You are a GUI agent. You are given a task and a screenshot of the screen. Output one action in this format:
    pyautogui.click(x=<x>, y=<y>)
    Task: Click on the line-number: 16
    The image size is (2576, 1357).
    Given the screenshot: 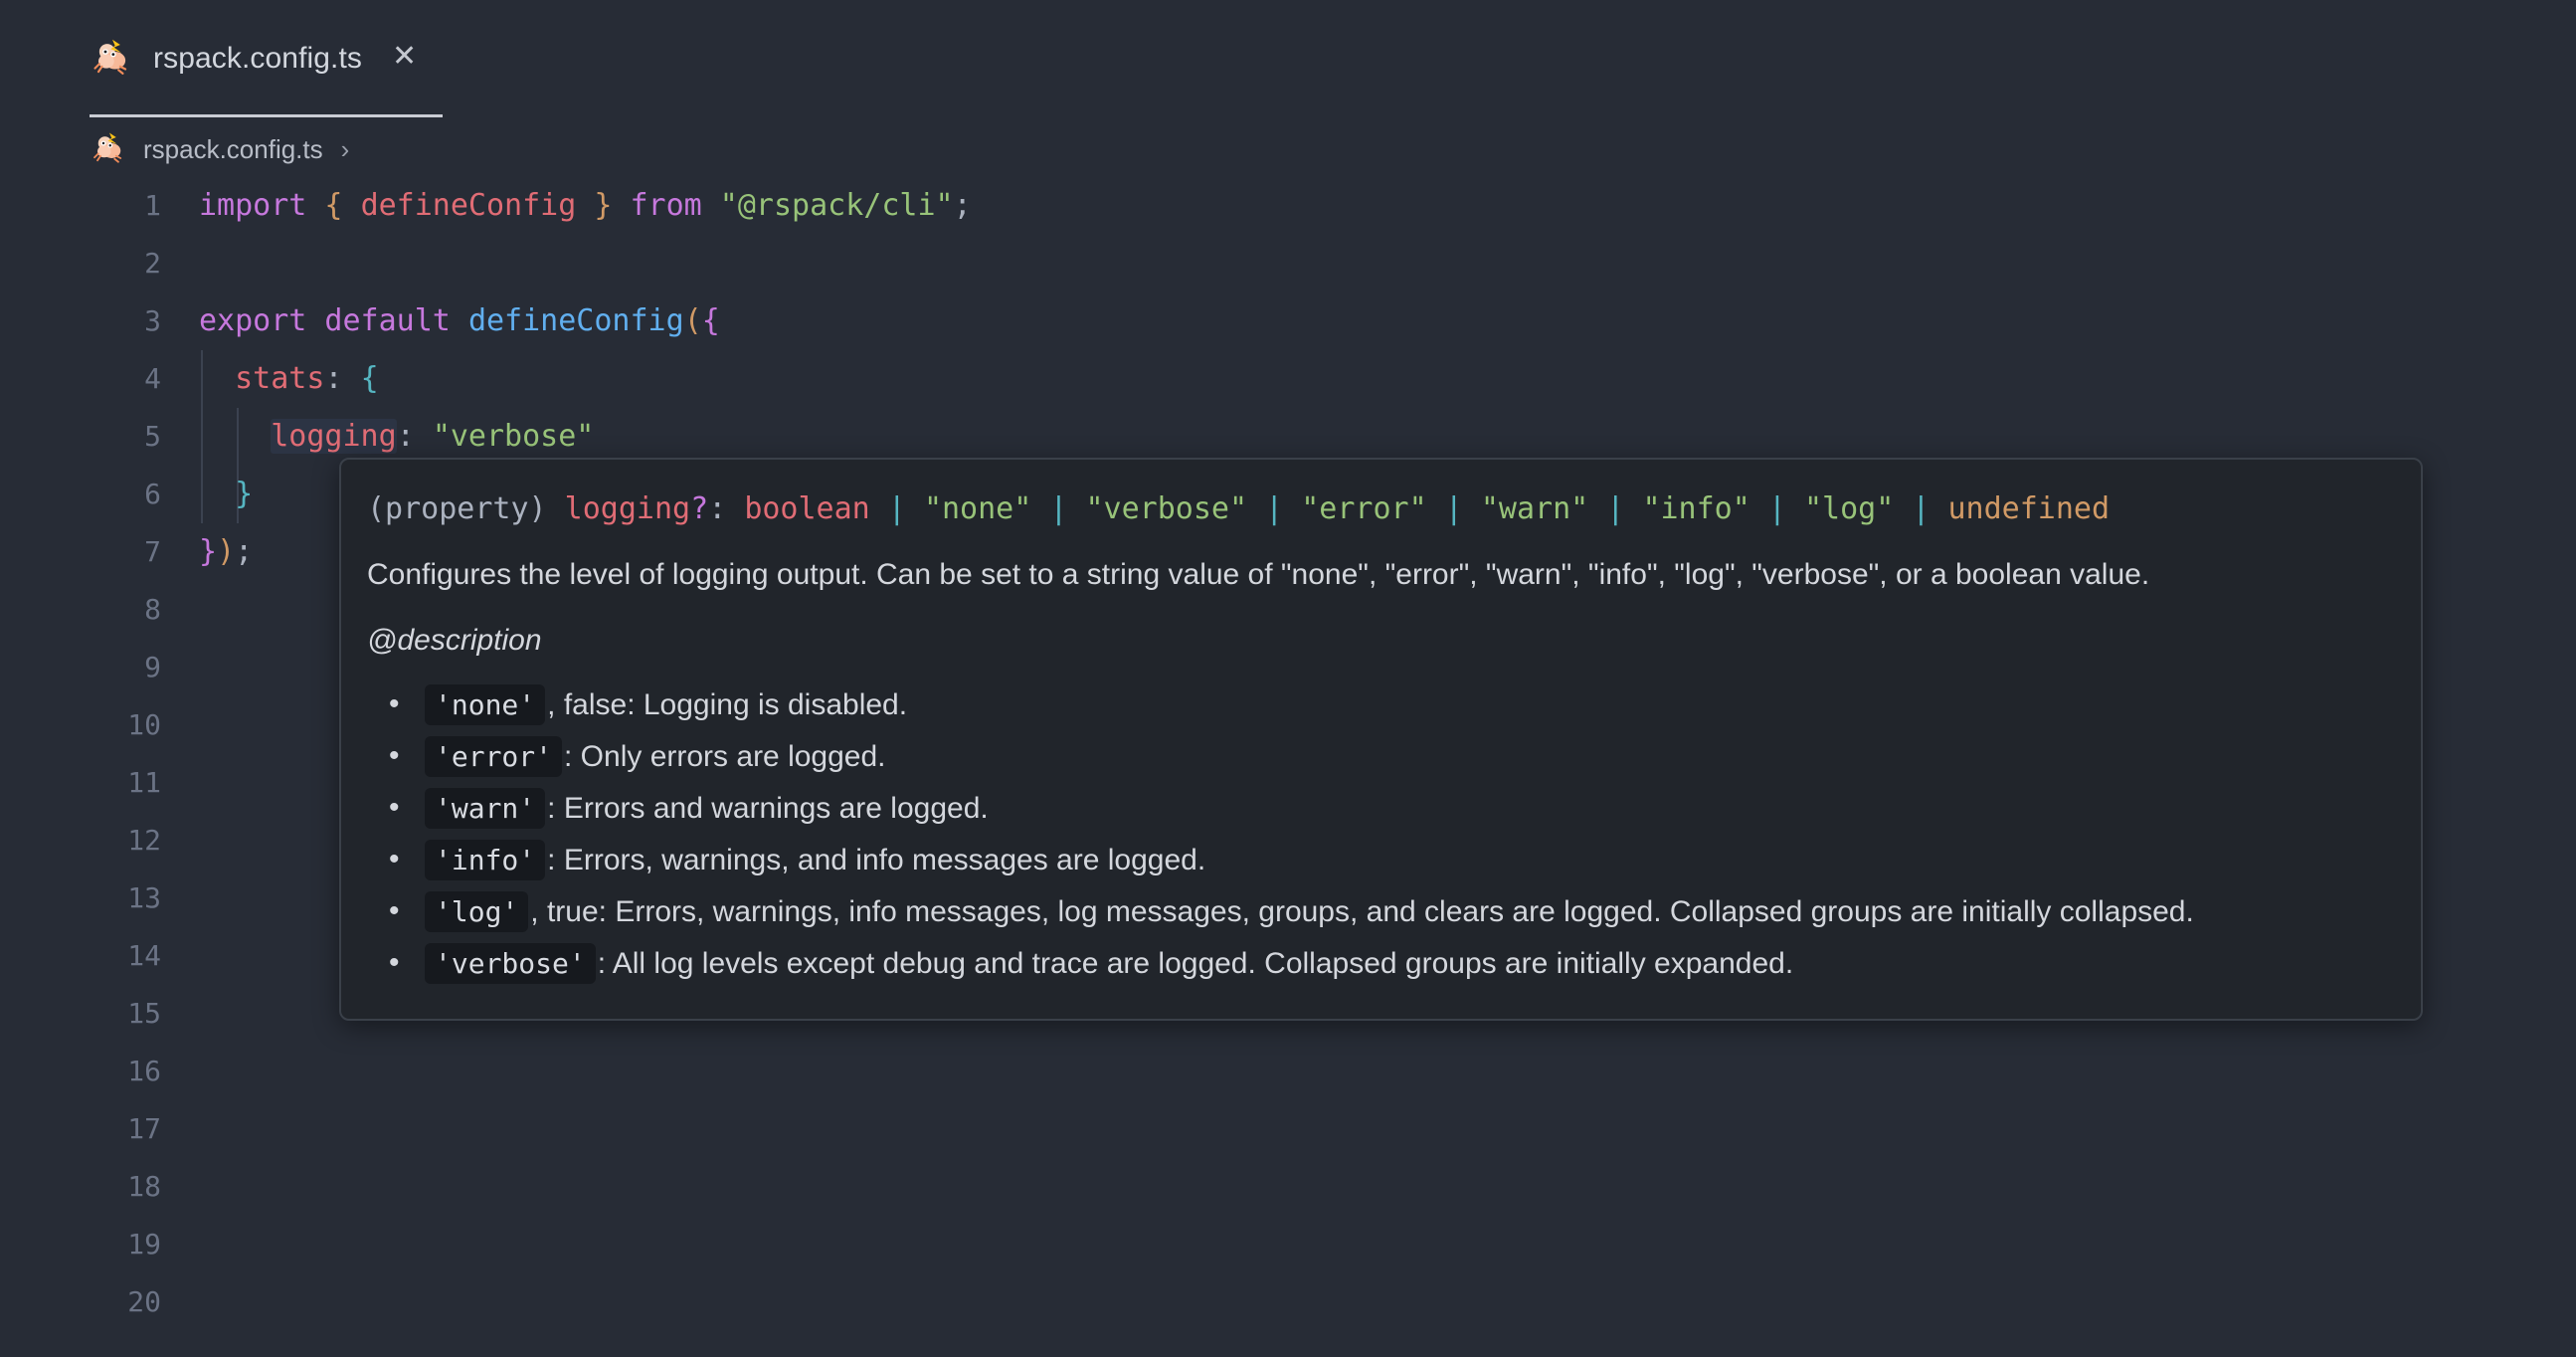 What is the action you would take?
    pyautogui.click(x=144, y=1071)
    